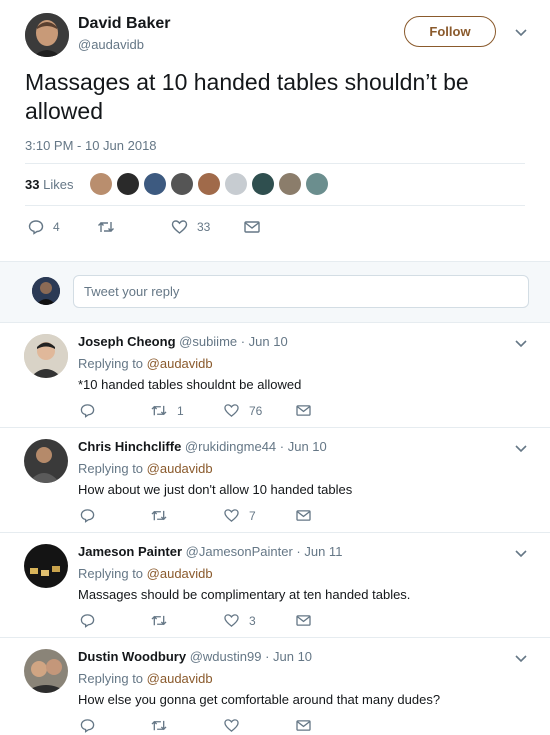  I want to click on like-action: 33, so click(190, 227).